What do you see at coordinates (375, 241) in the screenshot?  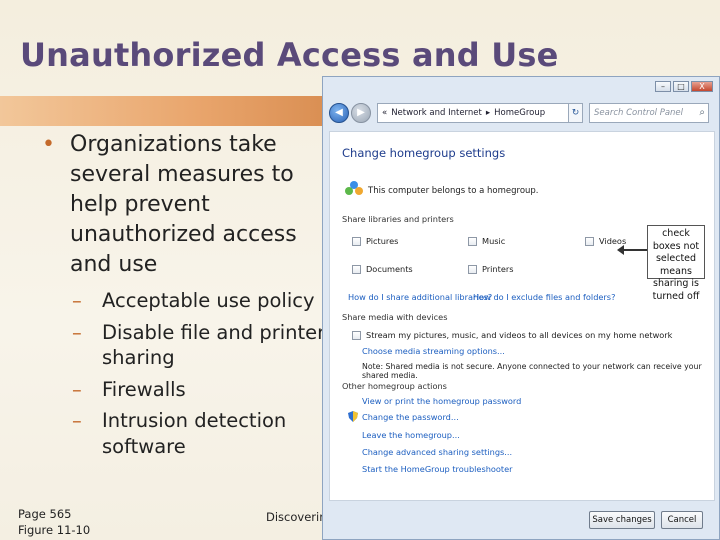 I see `pictures-checkbox: Pictures` at bounding box center [375, 241].